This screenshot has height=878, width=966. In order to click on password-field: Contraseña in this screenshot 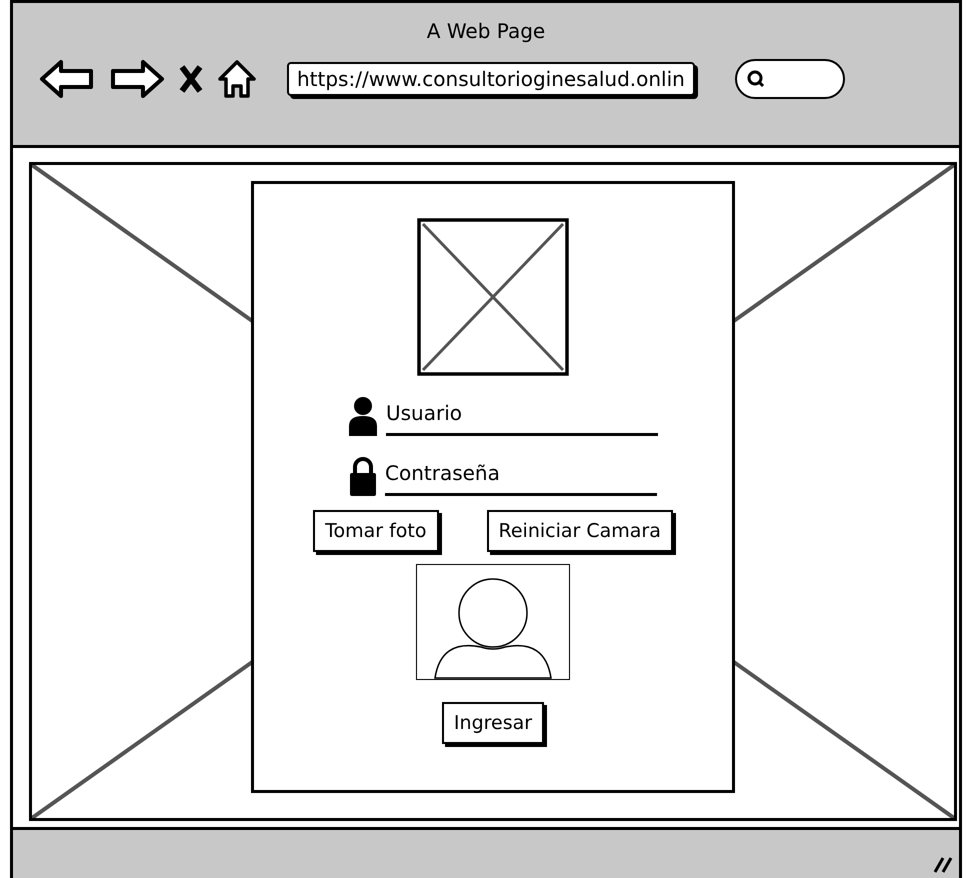, I will do `click(521, 476)`.